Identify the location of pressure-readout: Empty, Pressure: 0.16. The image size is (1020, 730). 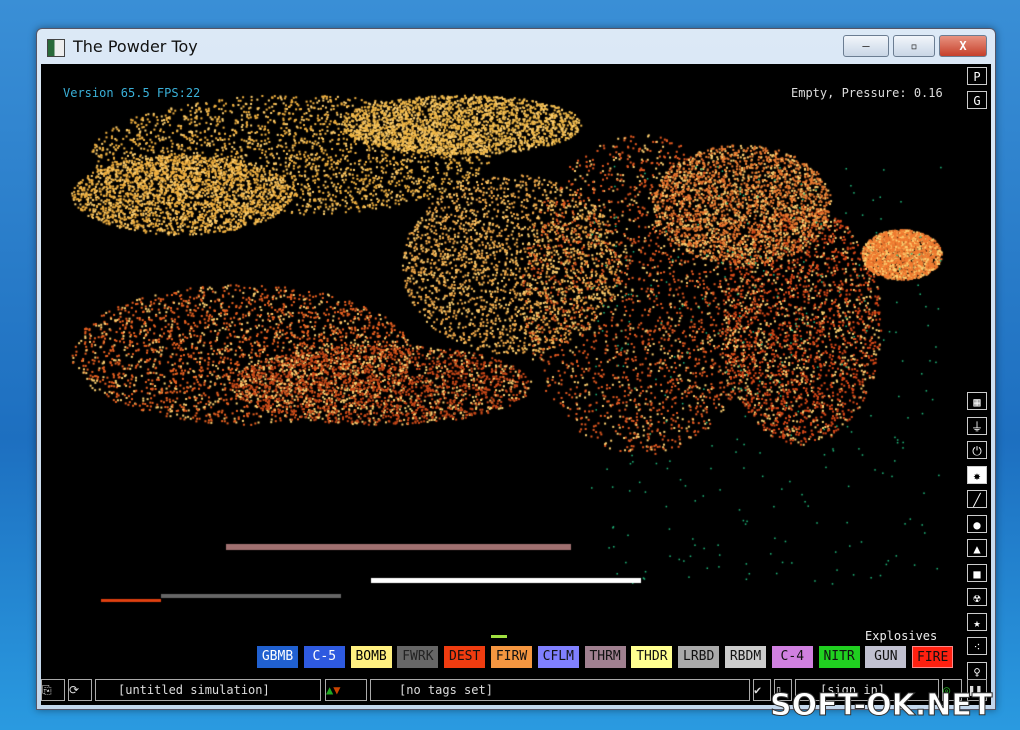
(867, 93).